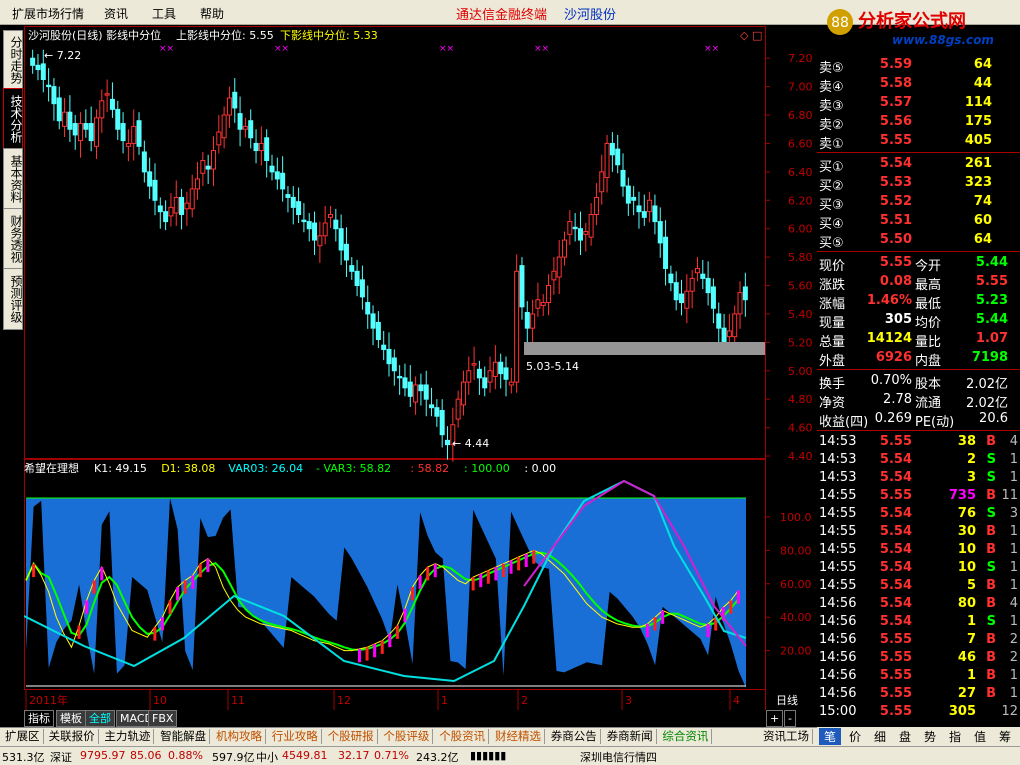 Image resolution: width=1020 pixels, height=765 pixels. Describe the element at coordinates (989, 357) in the screenshot. I see `stat-value: 7198` at that location.